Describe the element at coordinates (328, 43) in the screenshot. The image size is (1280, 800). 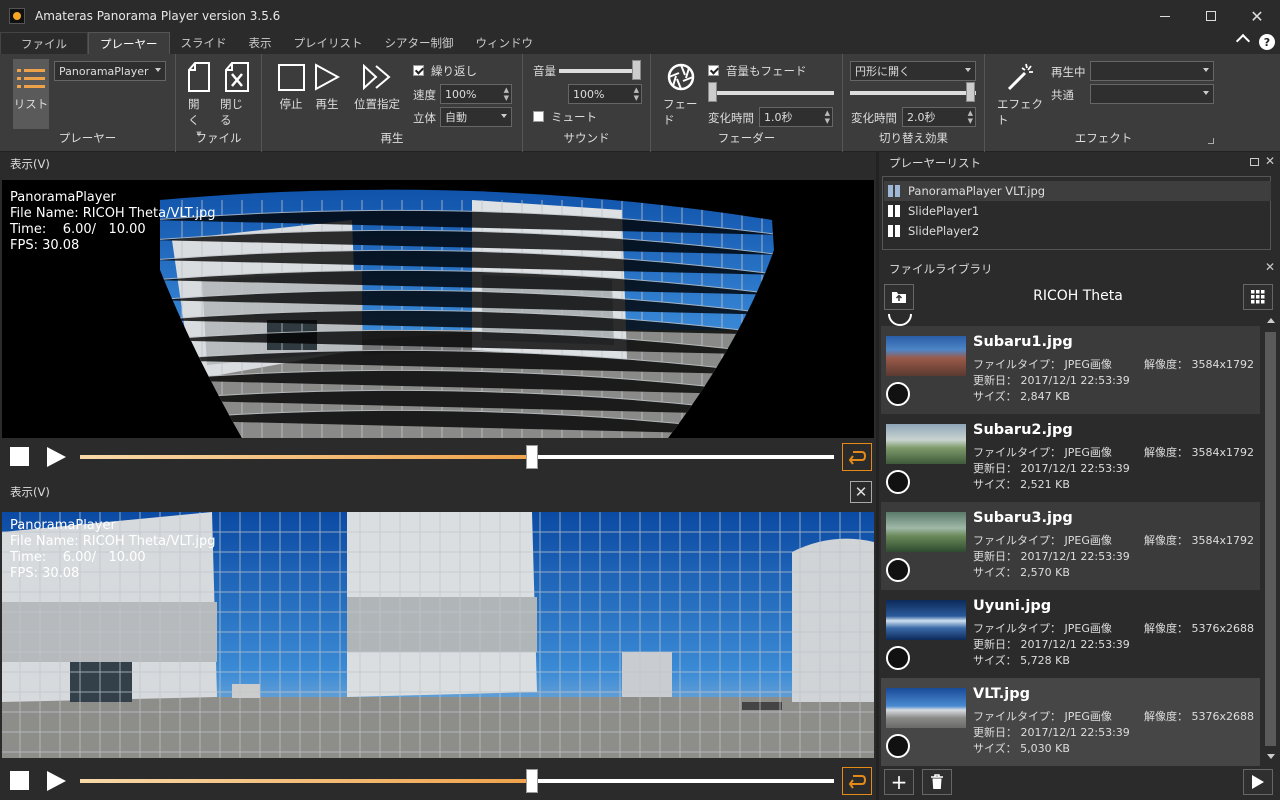
I see `tab-playlist: プレイリスト` at that location.